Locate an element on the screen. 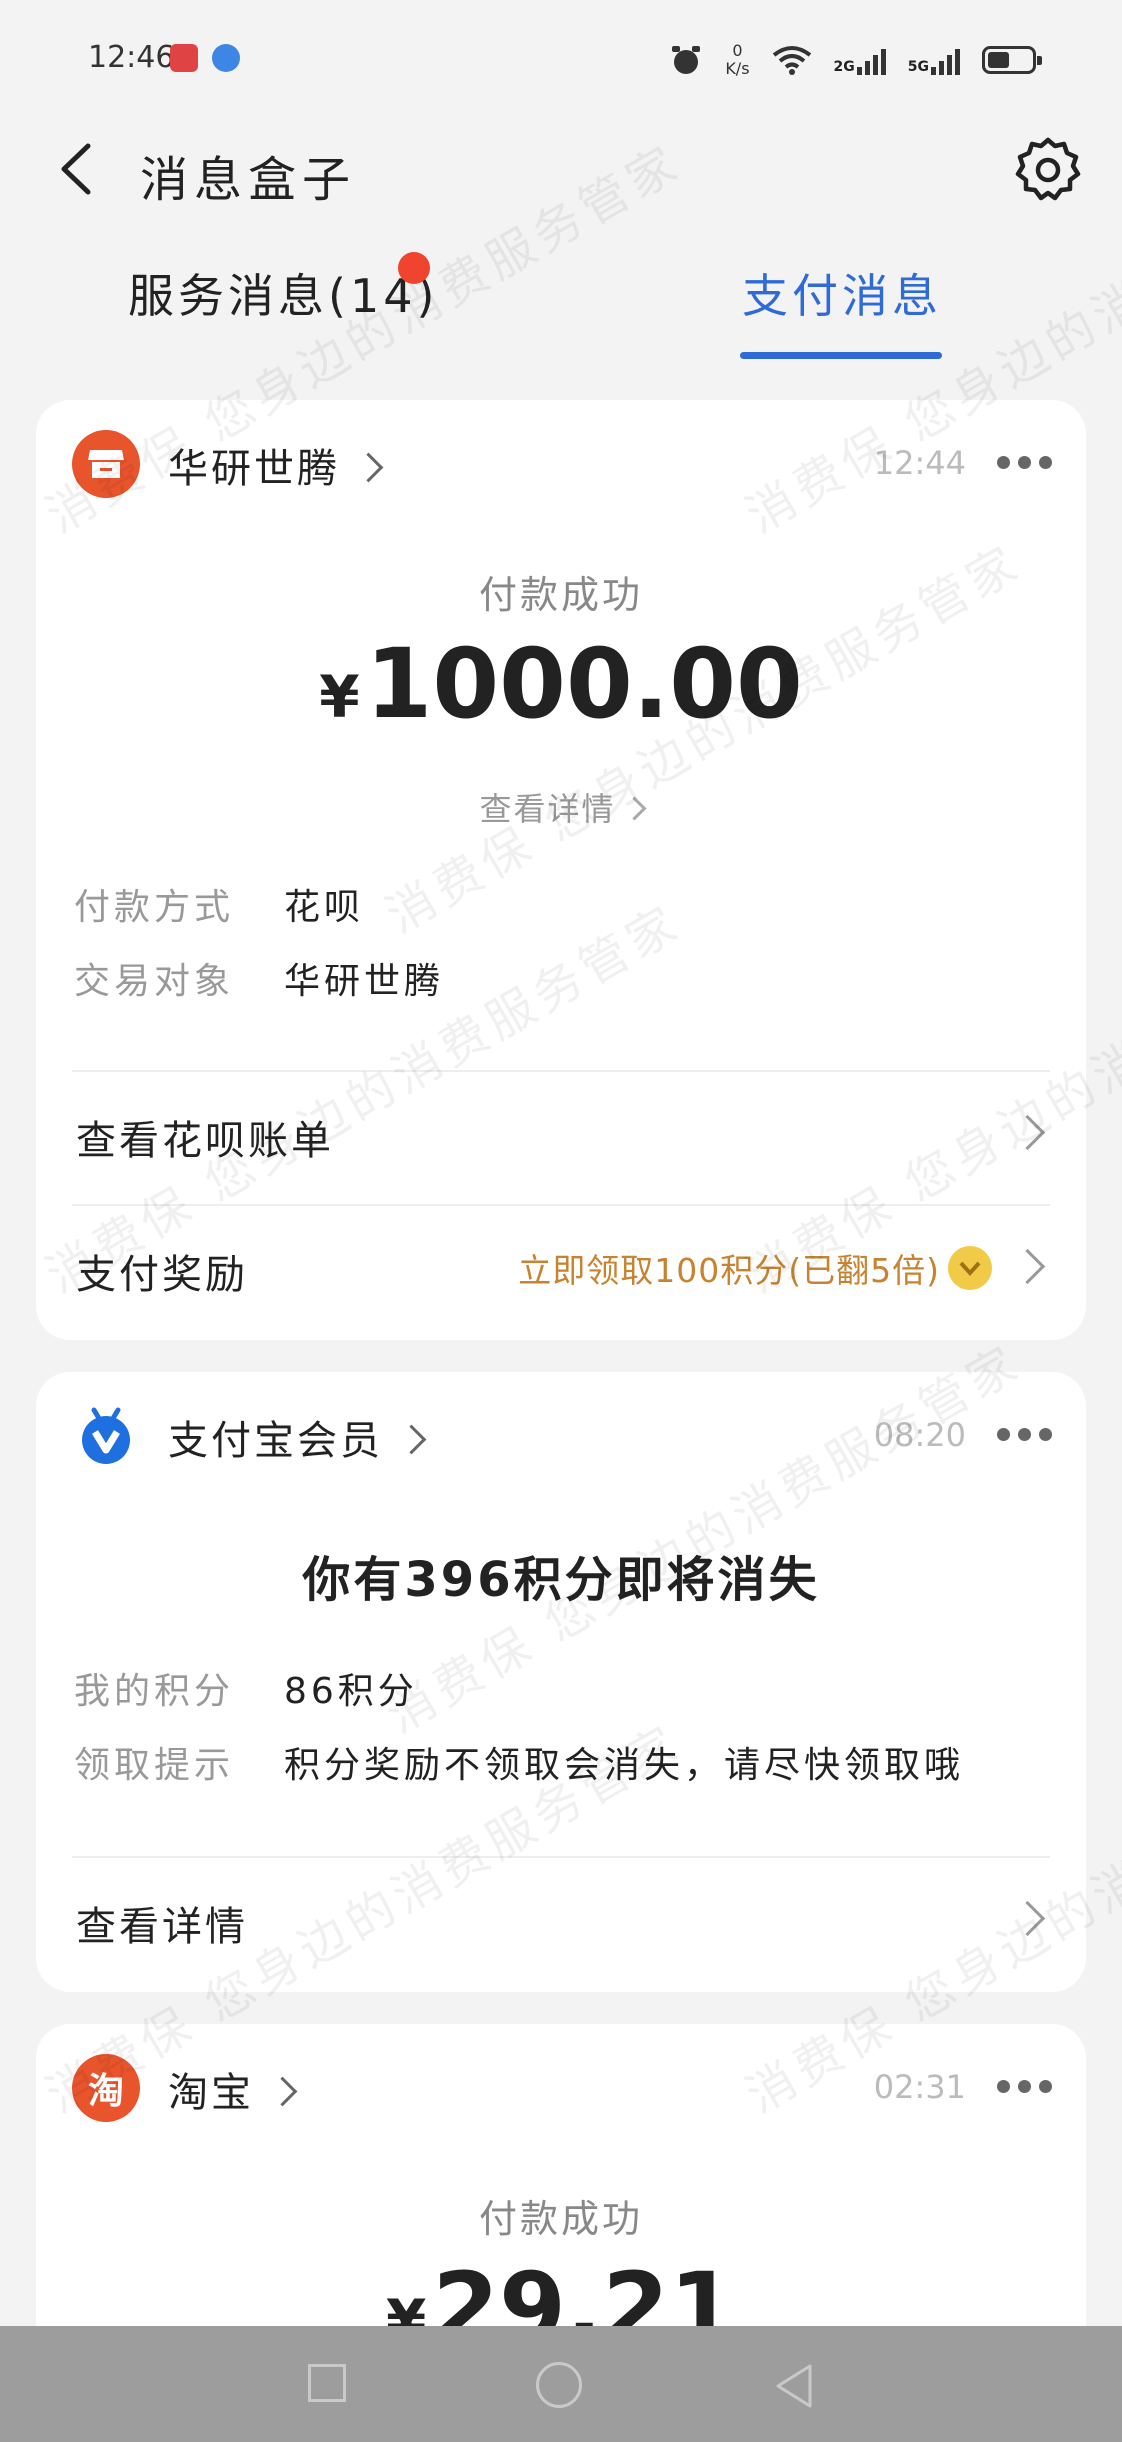  view-huabei-bill-row: 查看花呗账单 is located at coordinates (561, 1132).